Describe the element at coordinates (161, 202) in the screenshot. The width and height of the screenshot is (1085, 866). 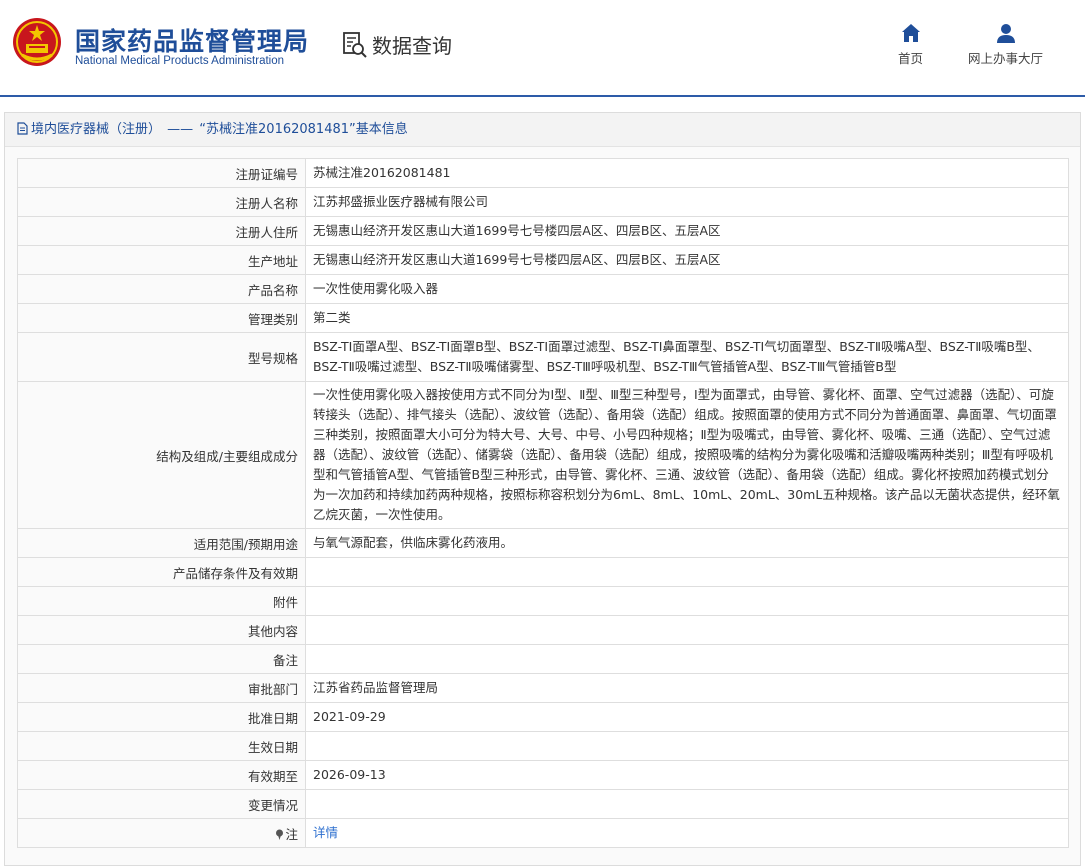
I see `field-label: 注册人名称` at that location.